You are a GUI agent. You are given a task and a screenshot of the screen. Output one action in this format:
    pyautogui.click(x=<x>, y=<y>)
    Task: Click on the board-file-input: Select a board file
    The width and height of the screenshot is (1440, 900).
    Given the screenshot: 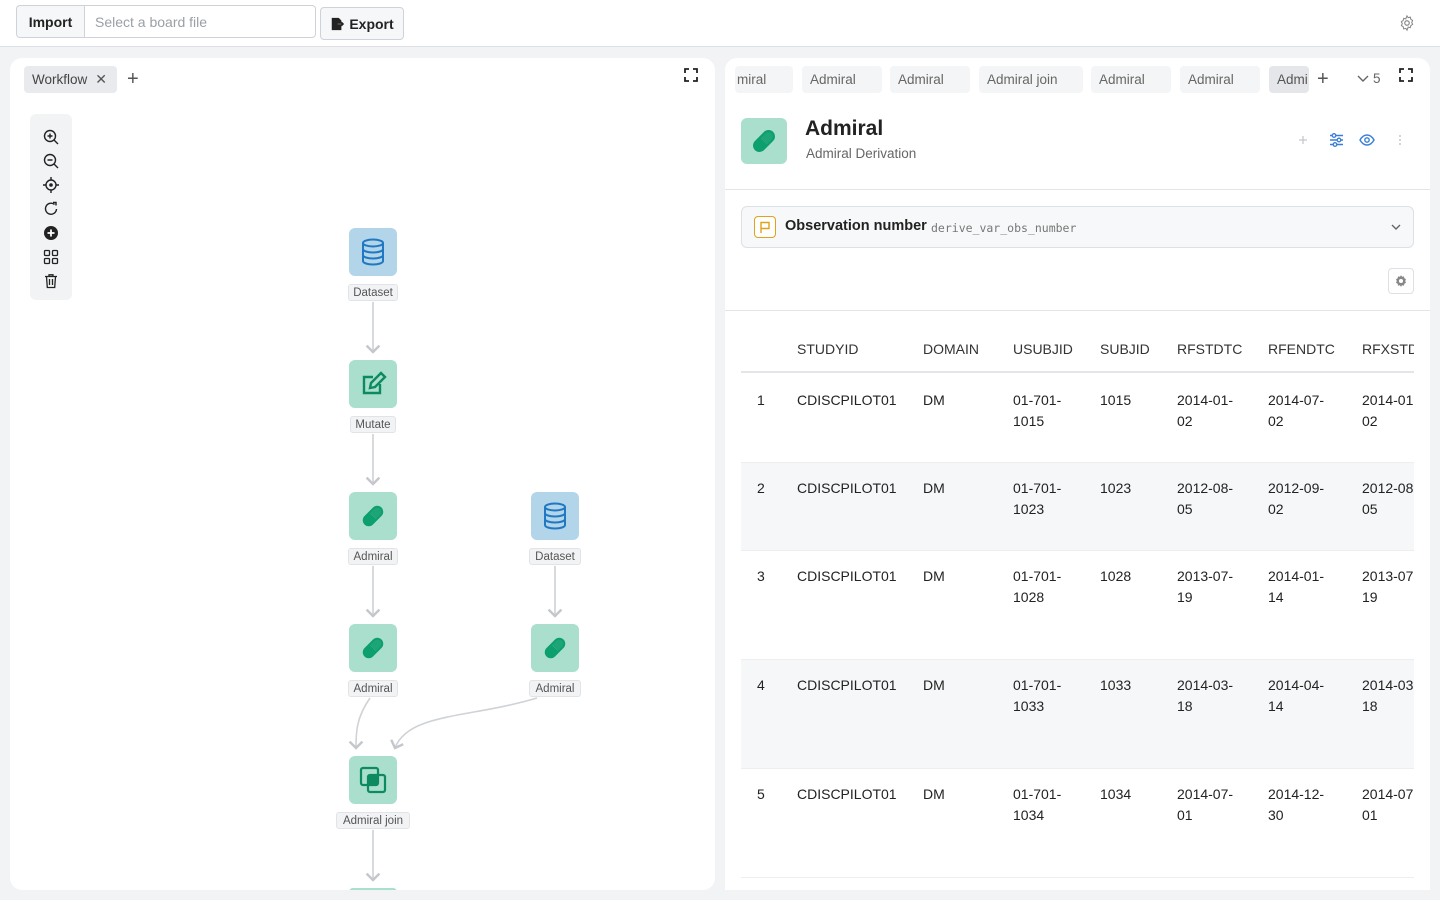 What is the action you would take?
    pyautogui.click(x=200, y=21)
    